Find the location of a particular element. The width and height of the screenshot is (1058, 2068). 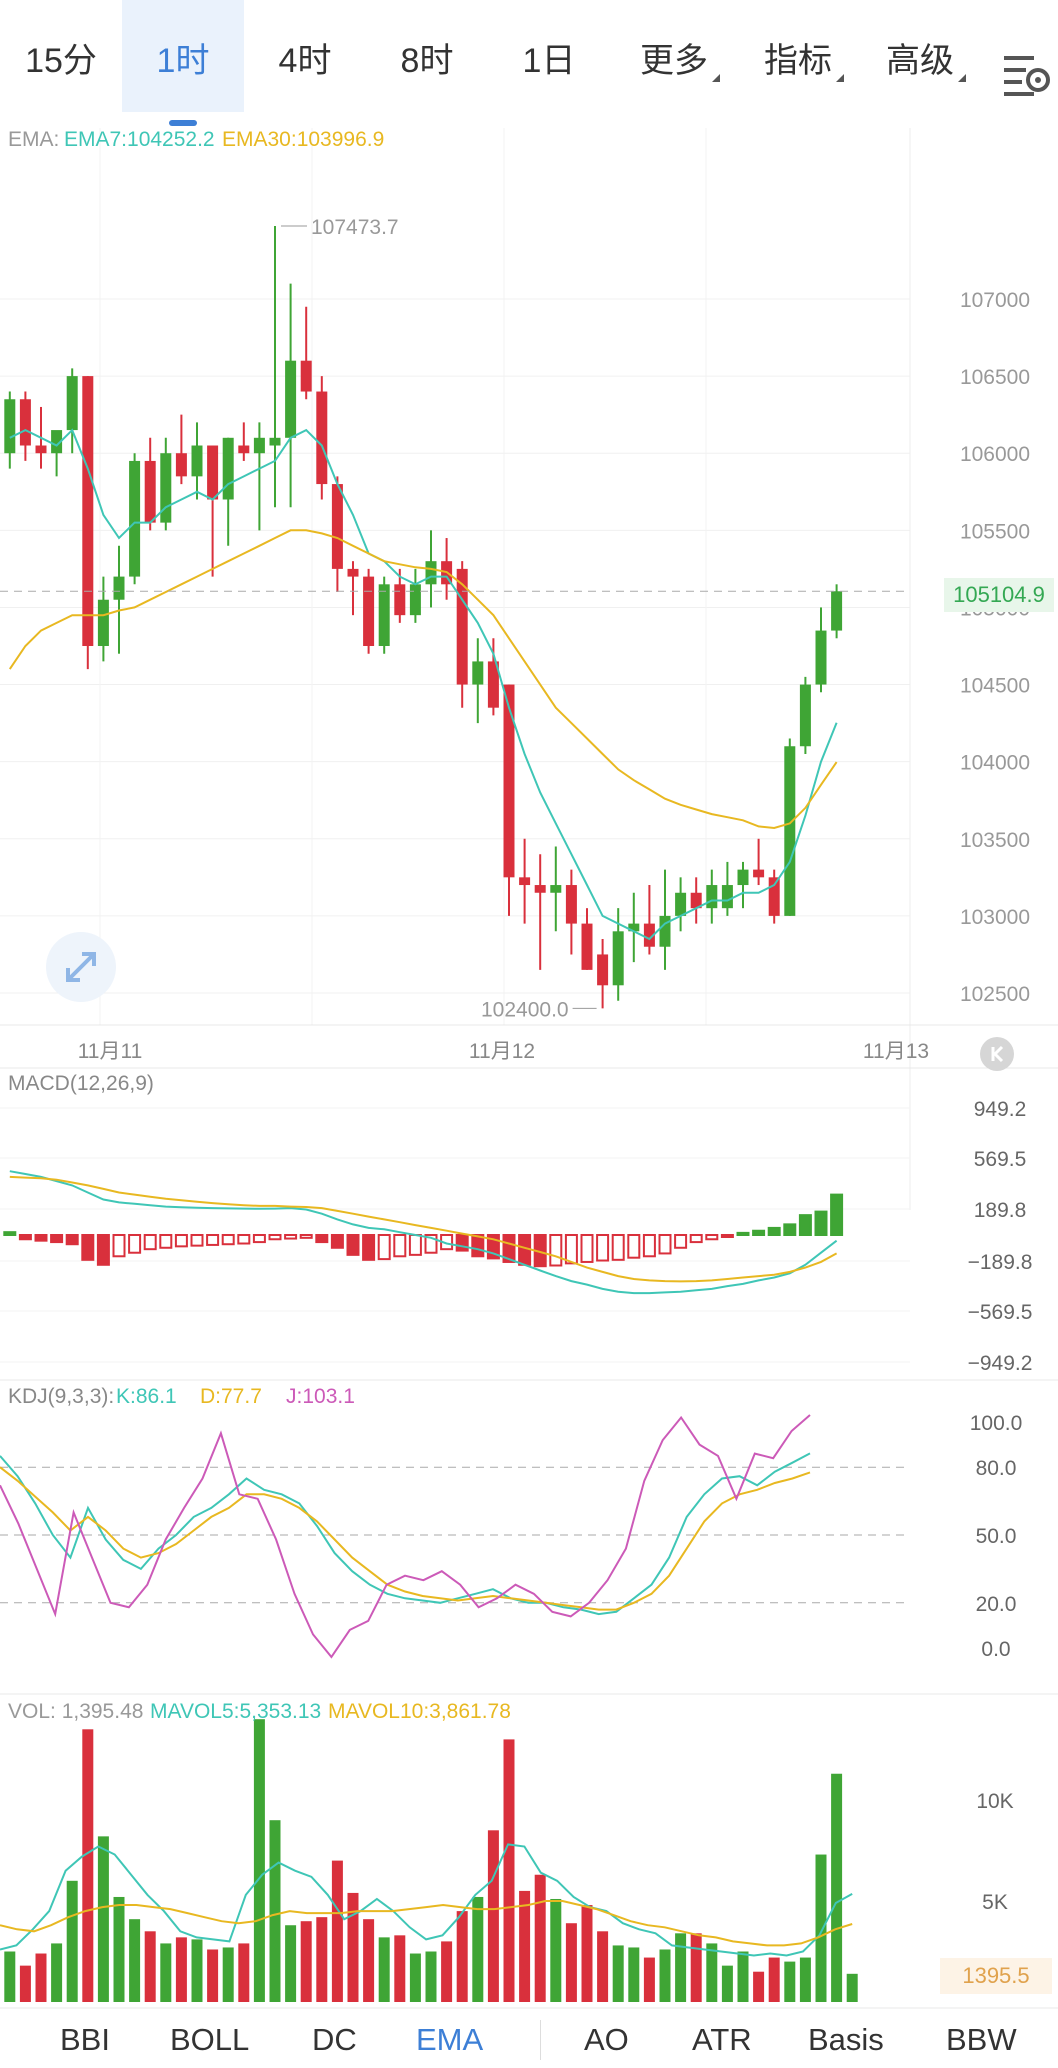

tab-more-dropdown: 更多 is located at coordinates (680, 56).